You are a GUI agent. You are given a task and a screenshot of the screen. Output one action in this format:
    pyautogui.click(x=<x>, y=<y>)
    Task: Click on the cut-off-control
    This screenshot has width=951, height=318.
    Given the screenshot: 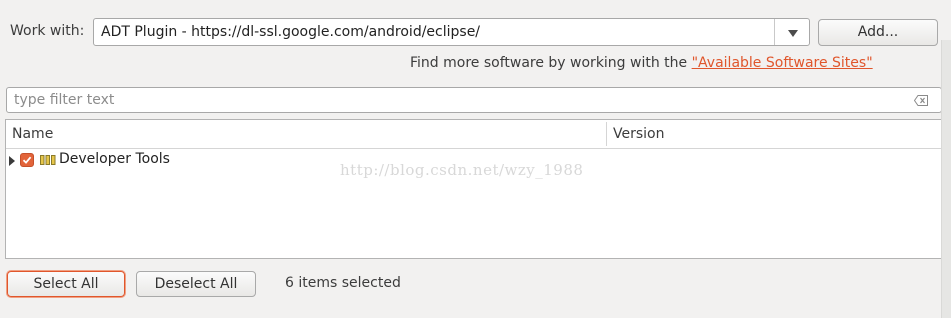 What is the action you would take?
    pyautogui.click(x=30, y=315)
    